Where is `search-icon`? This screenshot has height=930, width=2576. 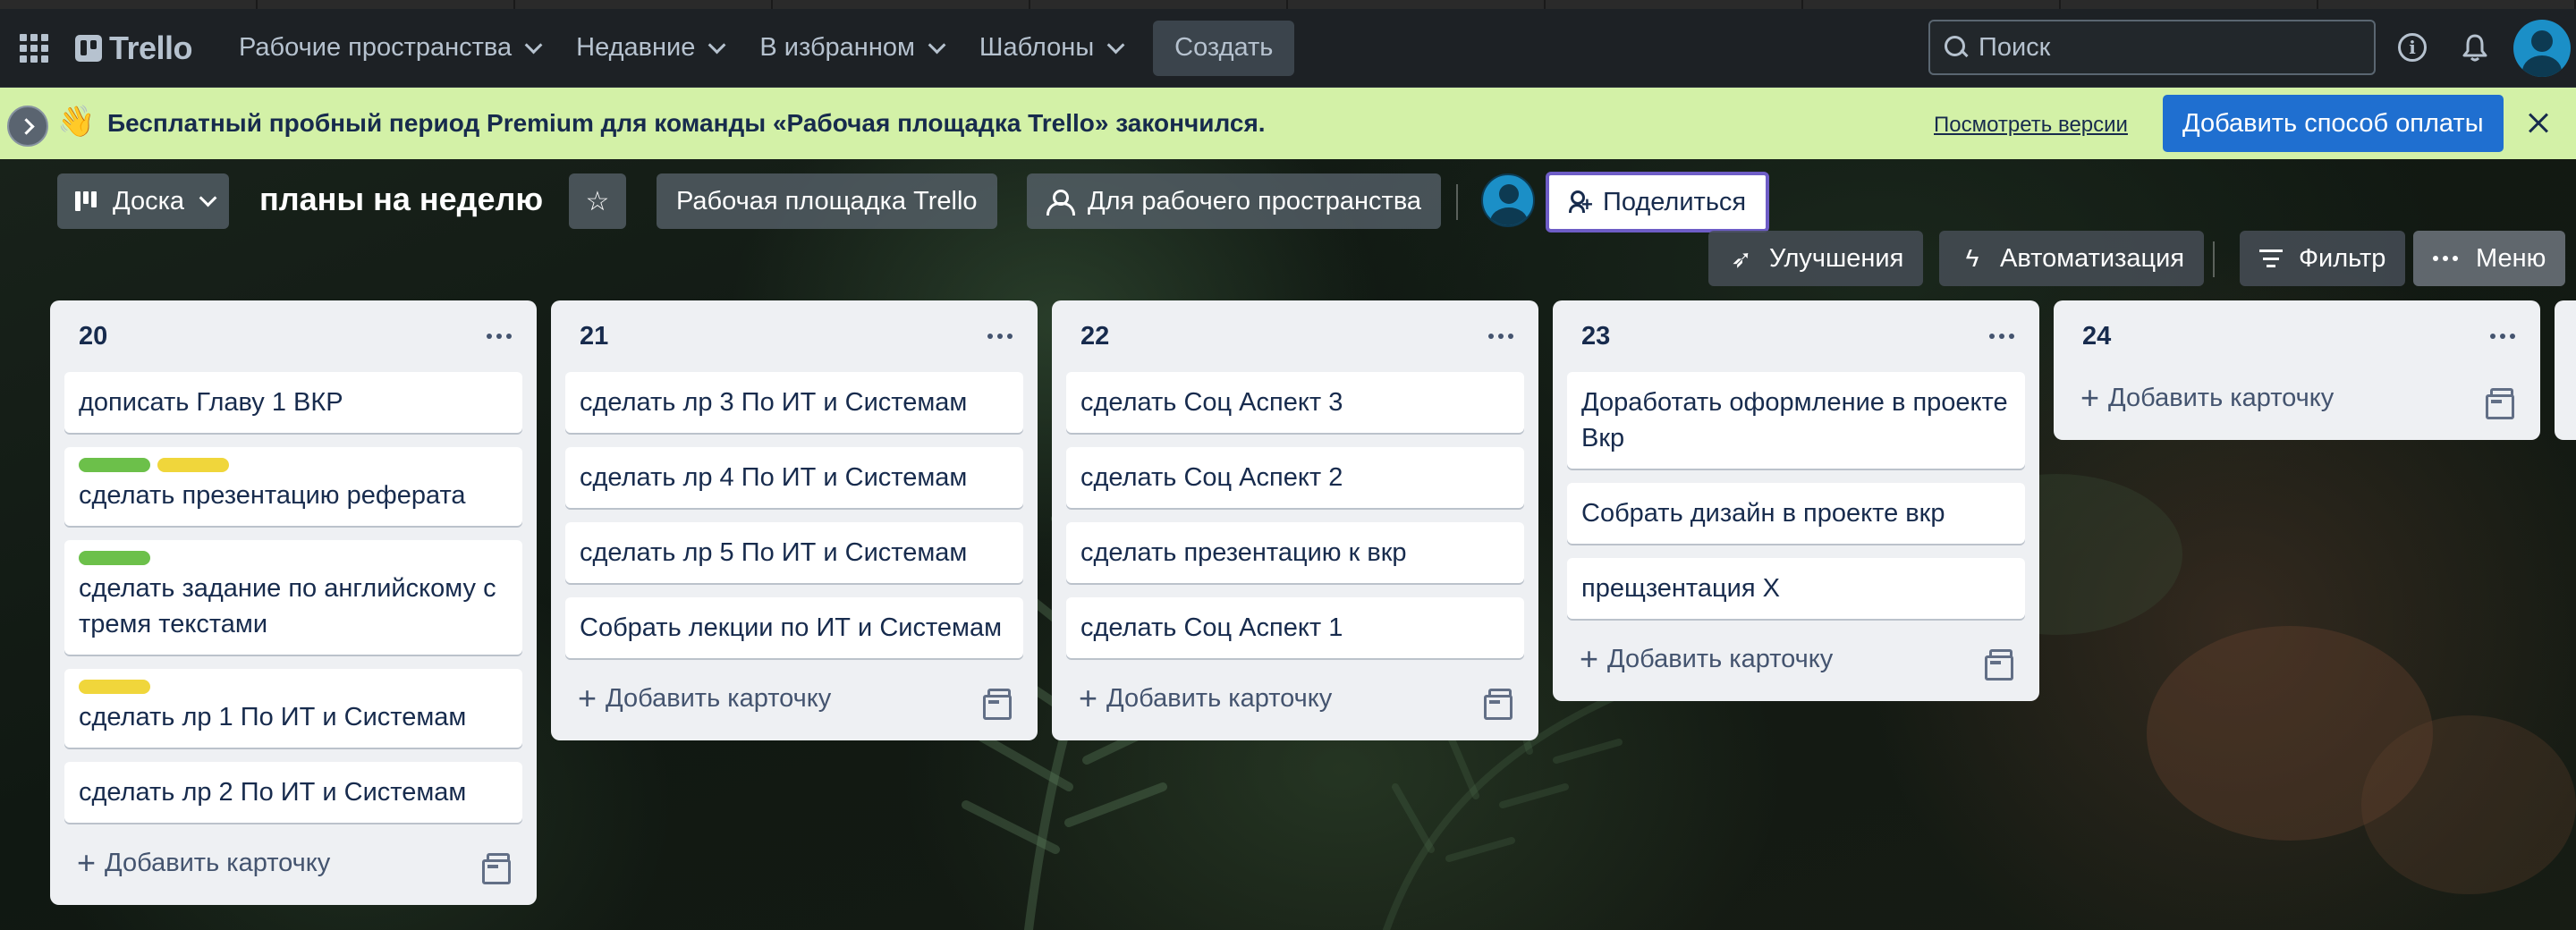 search-icon is located at coordinates (1956, 47).